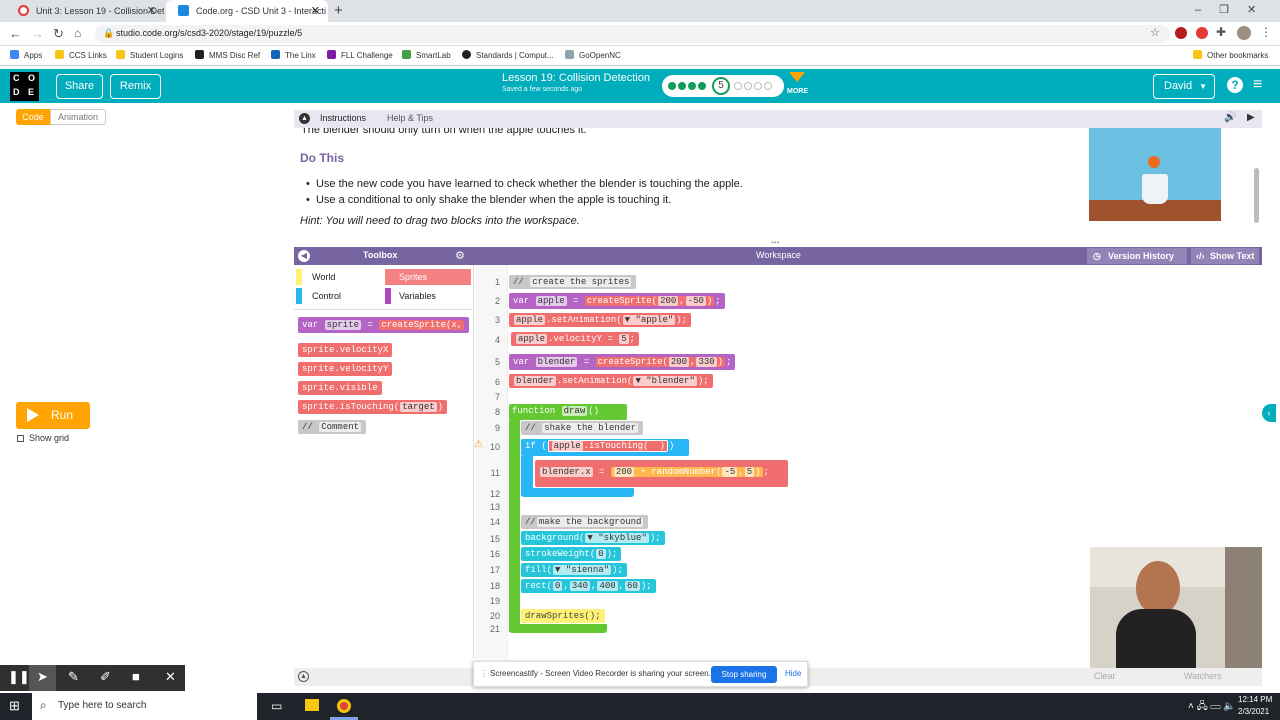 This screenshot has height=720, width=1280. Describe the element at coordinates (793, 673) in the screenshot. I see `hide-button: Hide` at that location.